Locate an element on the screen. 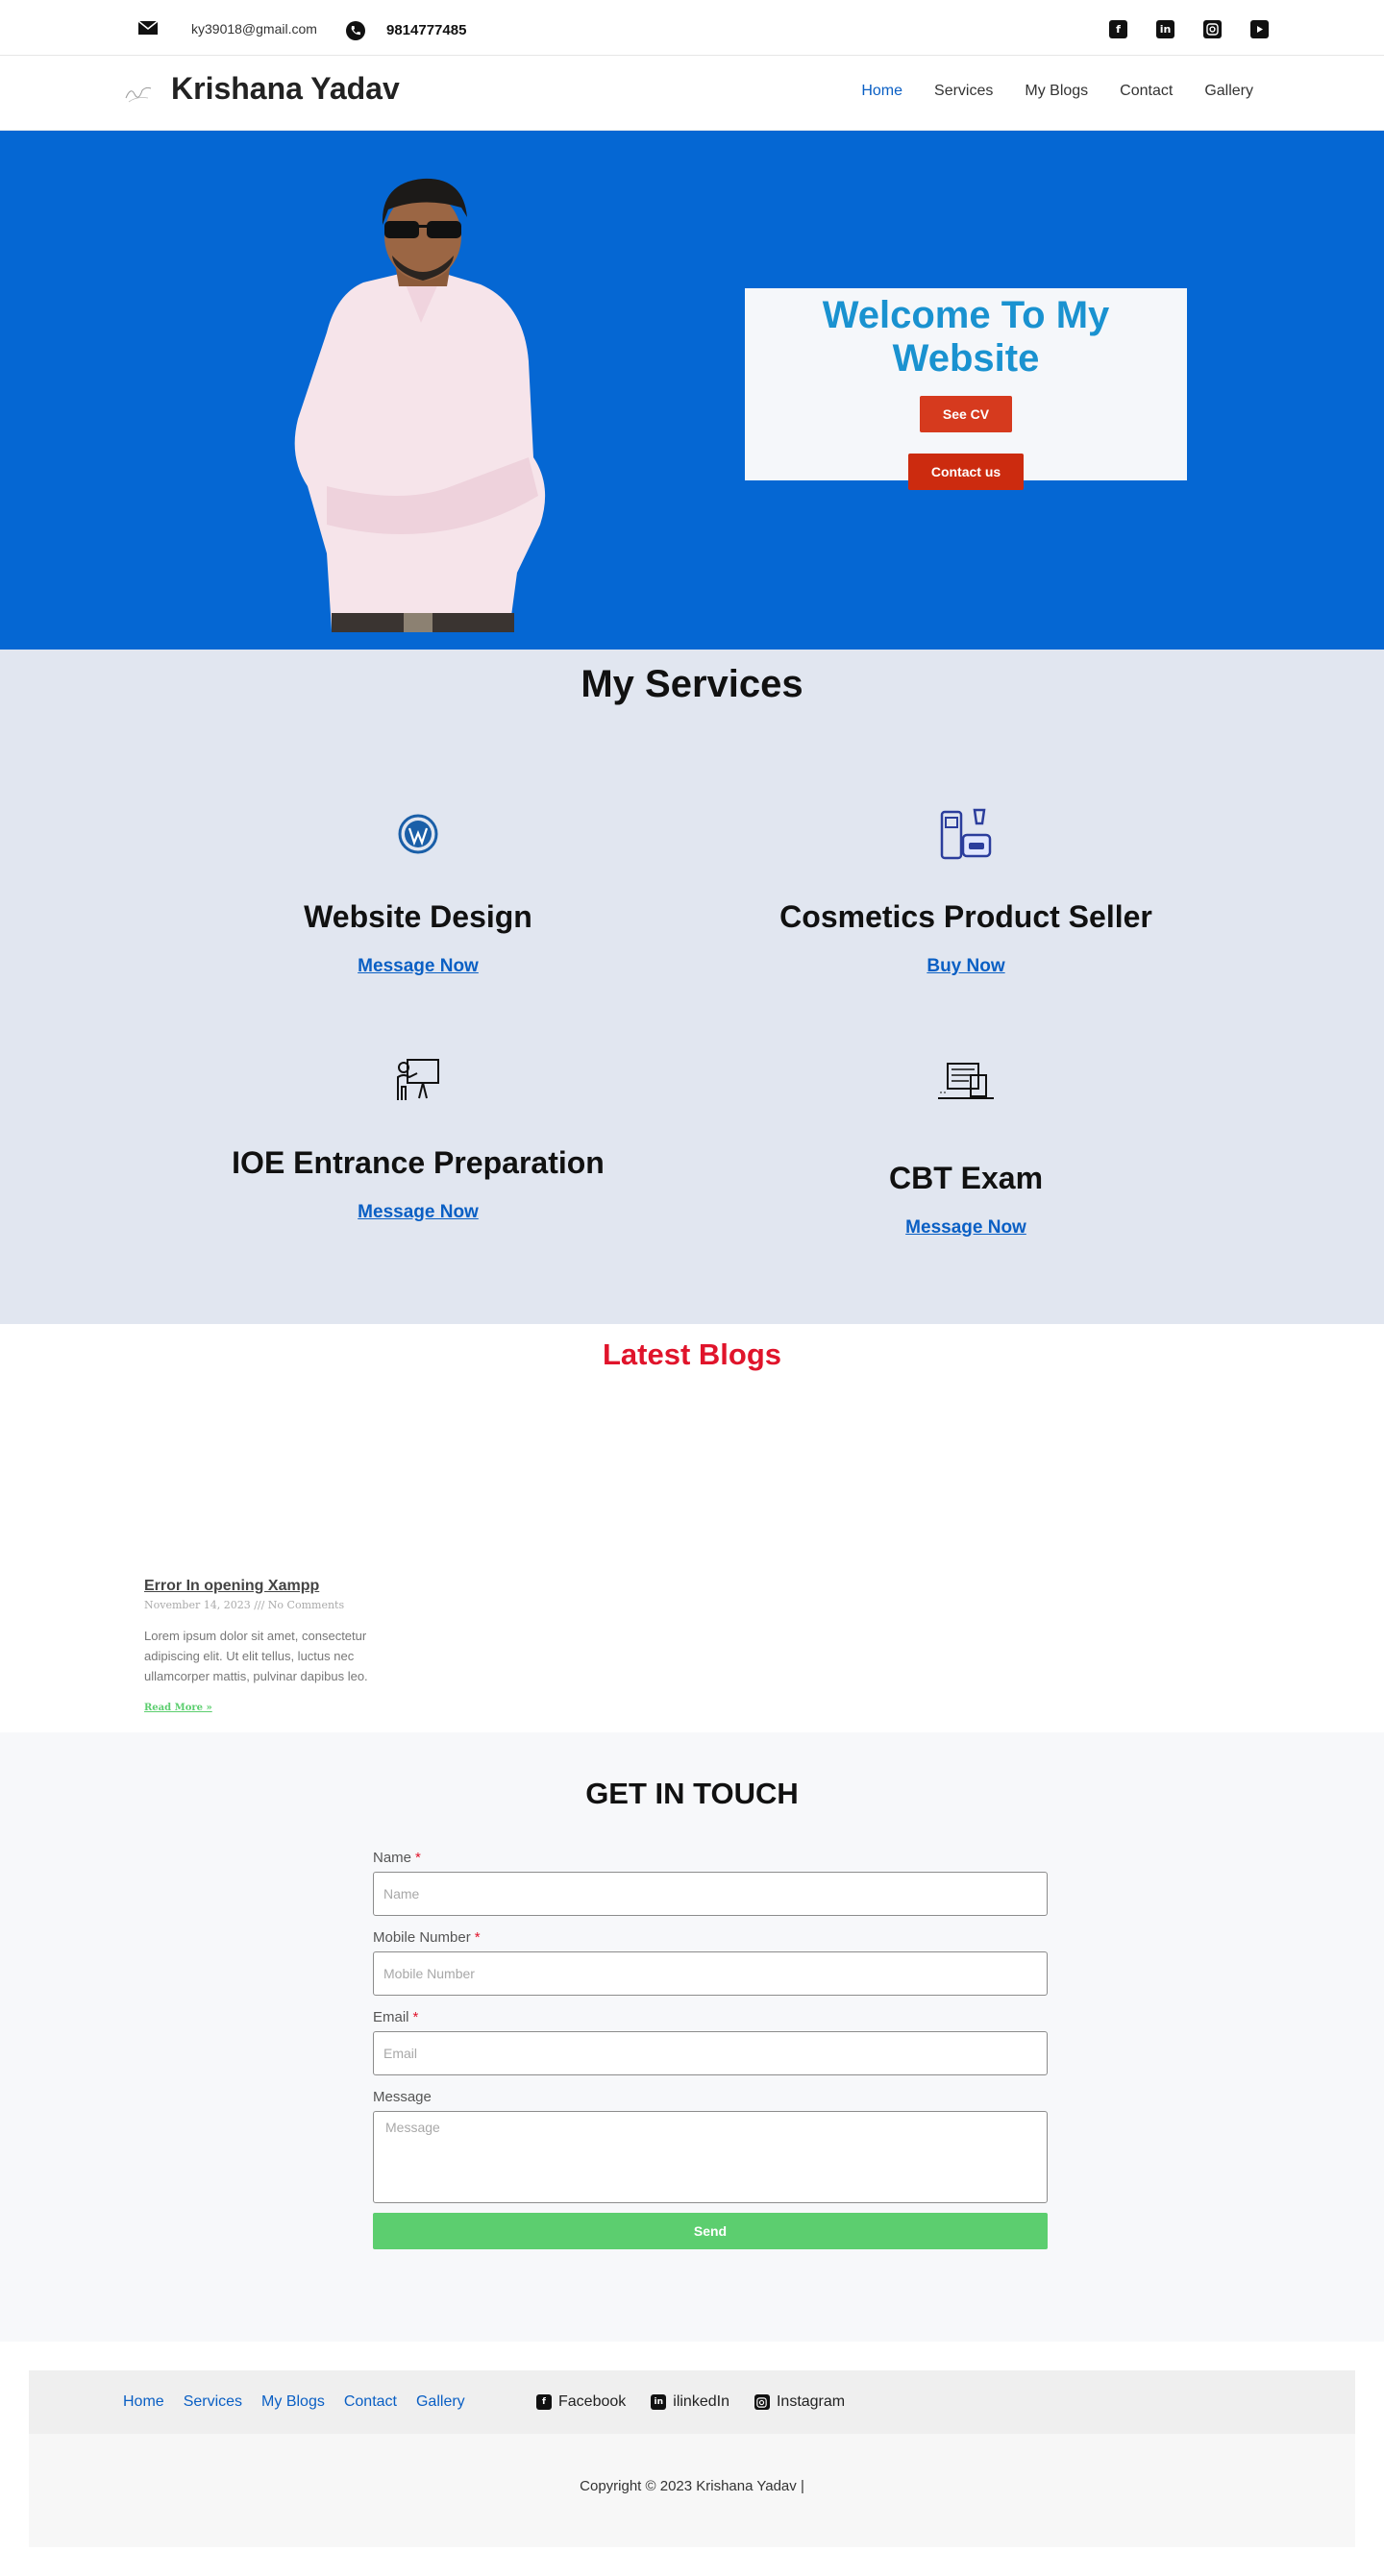 The image size is (1384, 2576). message-field is located at coordinates (710, 2157).